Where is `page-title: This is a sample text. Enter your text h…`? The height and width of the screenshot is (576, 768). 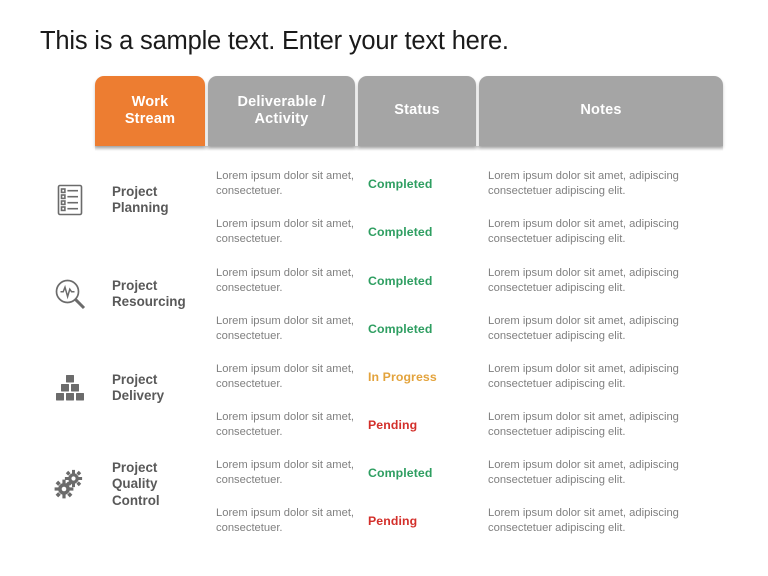 page-title: This is a sample text. Enter your text h… is located at coordinates (274, 41).